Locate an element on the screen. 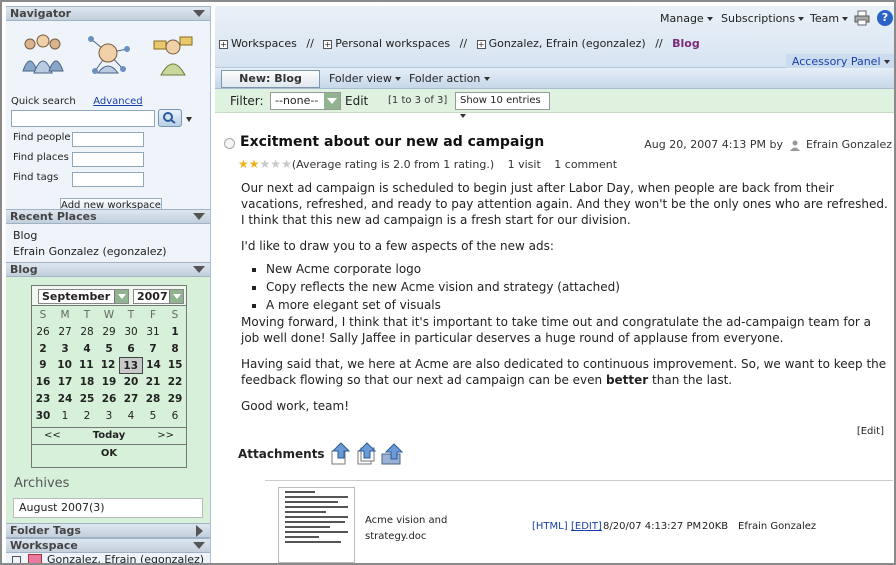 The image size is (896, 565). workspace-item: Gonzalez, Efrain (egonzalez) is located at coordinates (125, 558).